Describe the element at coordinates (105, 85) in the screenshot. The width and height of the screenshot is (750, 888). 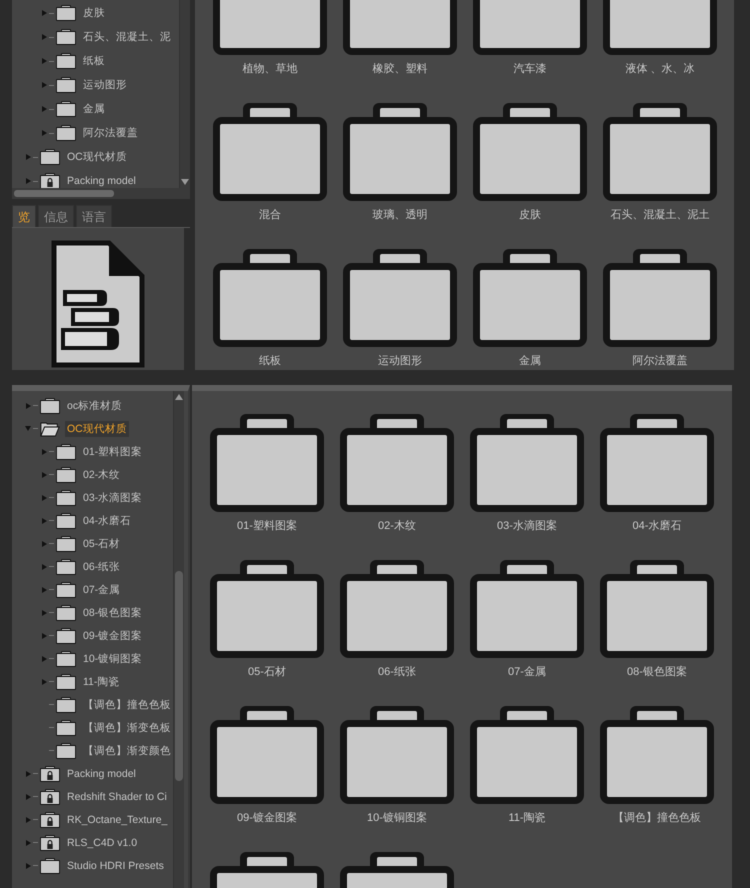
I see `tree-item: 运动图形` at that location.